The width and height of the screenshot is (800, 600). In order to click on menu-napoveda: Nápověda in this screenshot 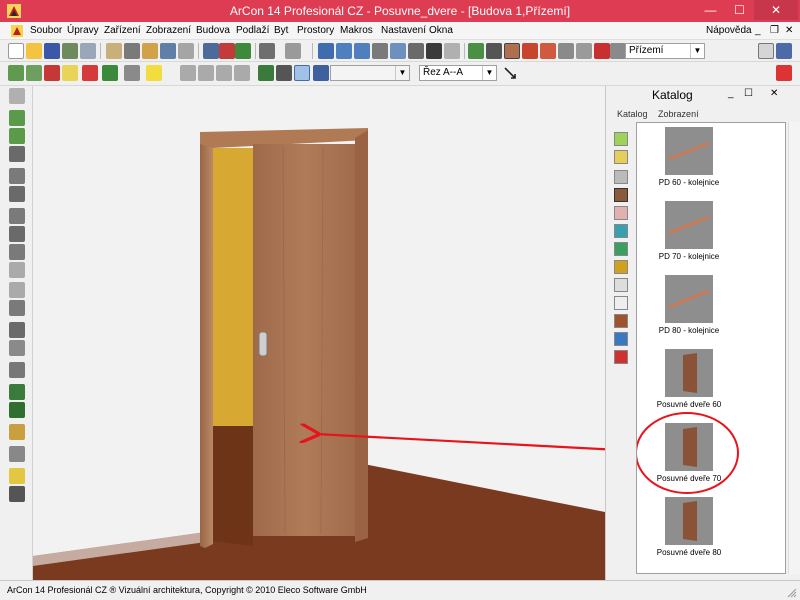, I will do `click(729, 30)`.